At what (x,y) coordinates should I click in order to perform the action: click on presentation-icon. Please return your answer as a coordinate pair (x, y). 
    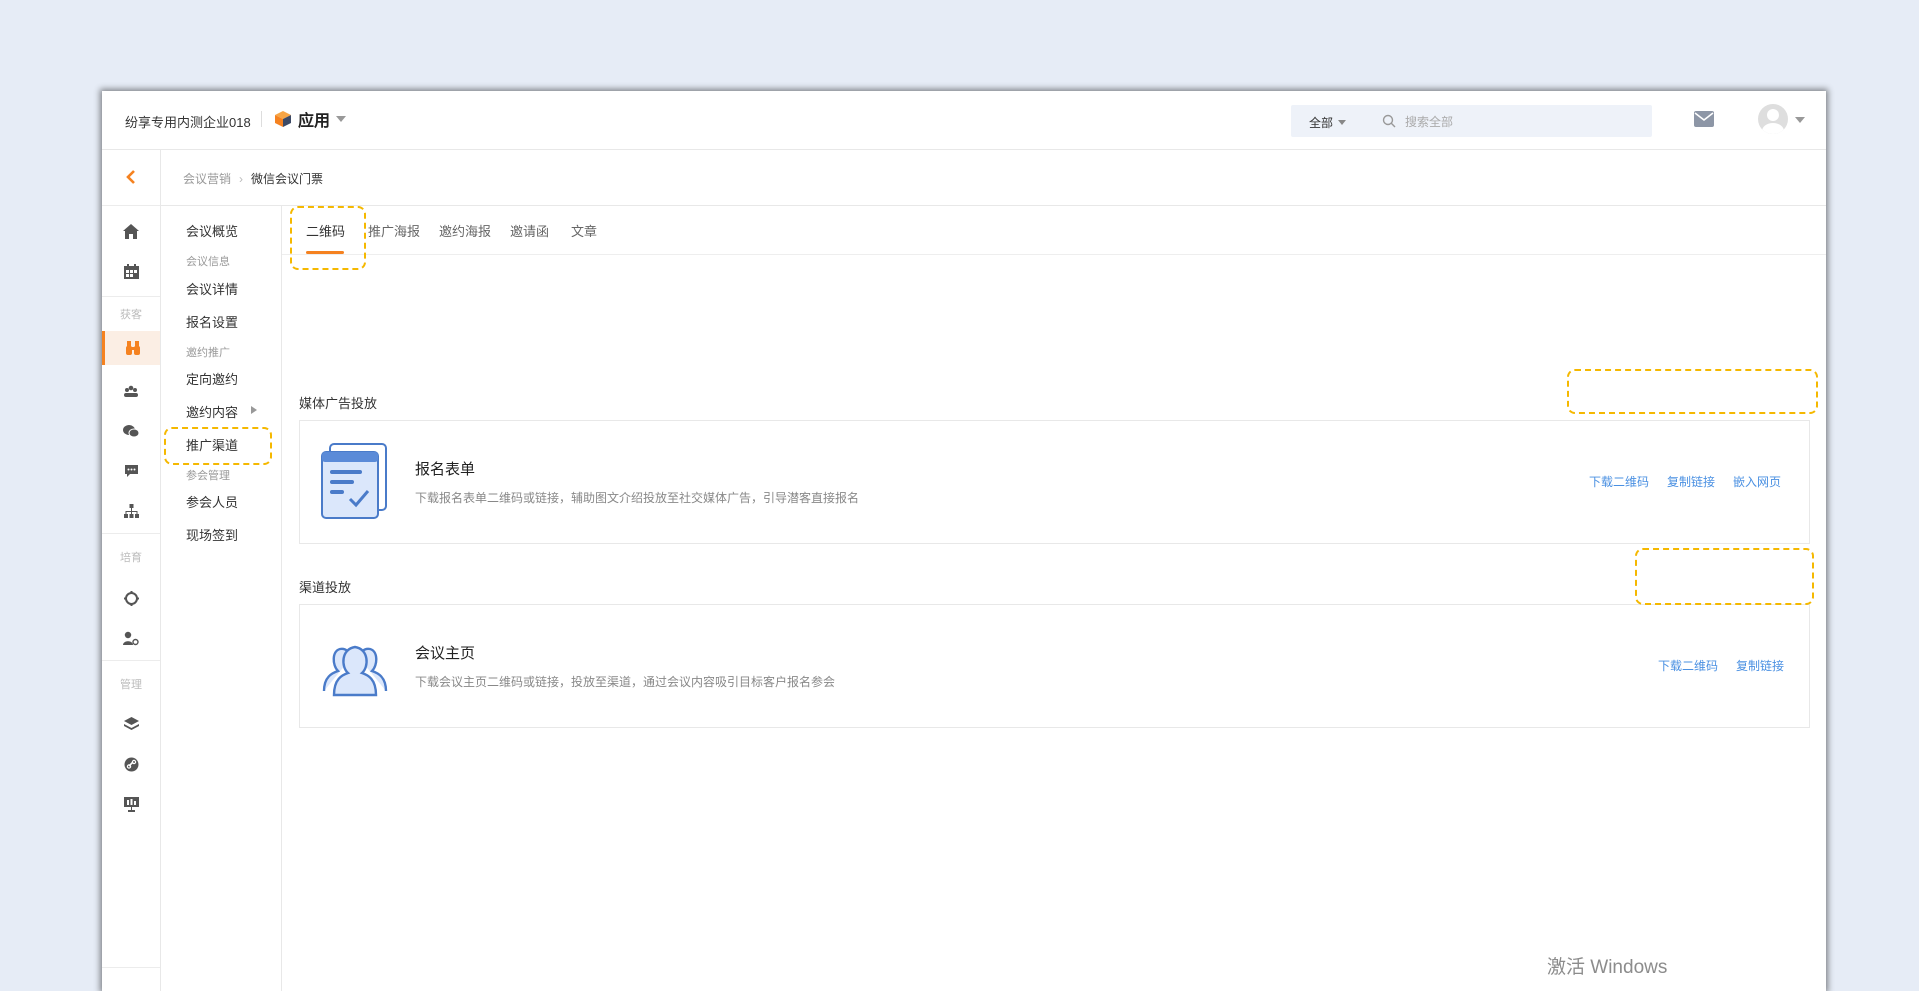
    Looking at the image, I should click on (131, 804).